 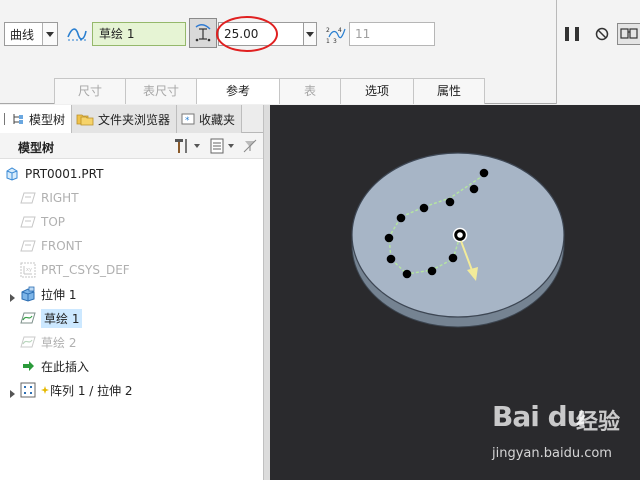 I want to click on tree-item-label: 在此插入, so click(x=65, y=366).